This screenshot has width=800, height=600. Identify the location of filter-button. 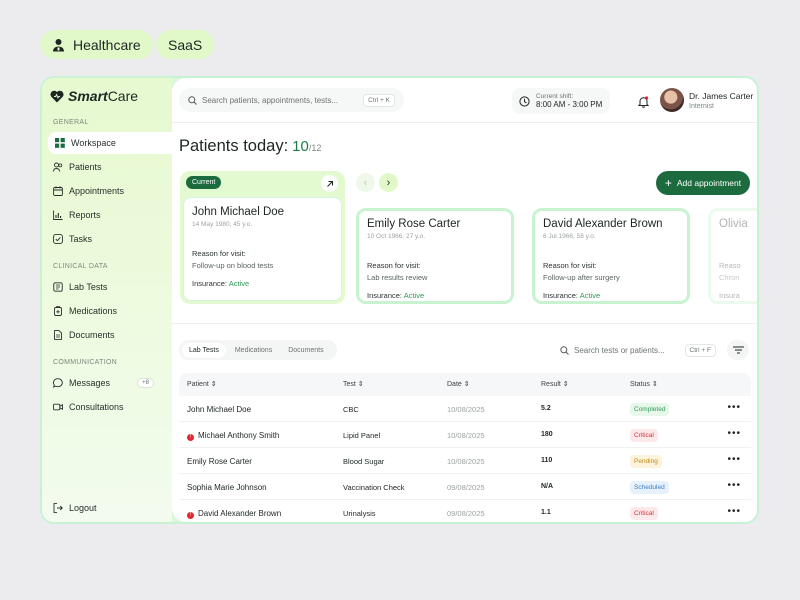
(738, 350).